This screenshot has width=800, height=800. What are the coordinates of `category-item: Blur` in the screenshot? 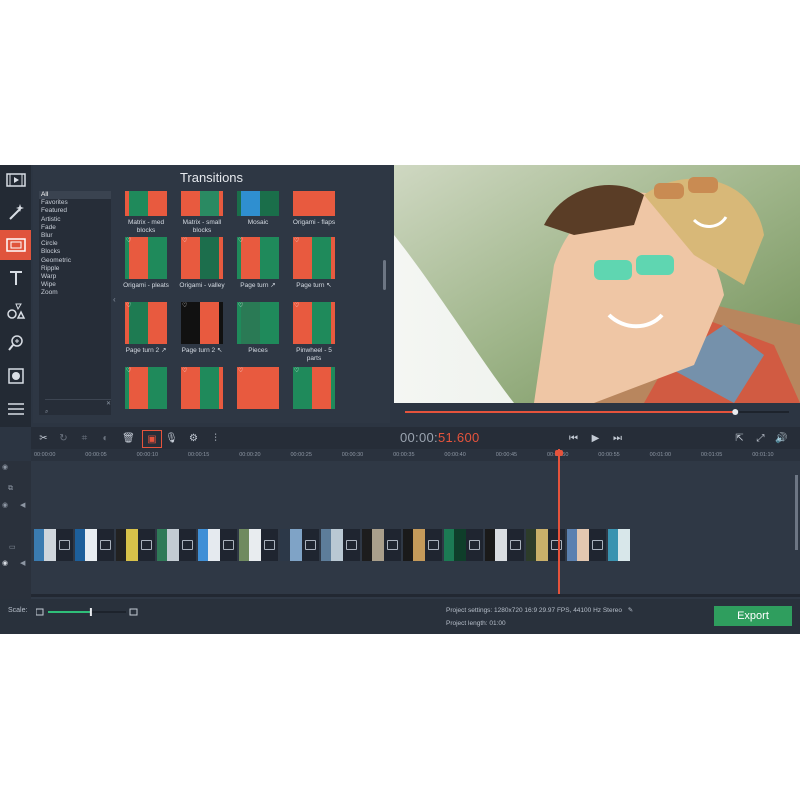 It's located at (75, 236).